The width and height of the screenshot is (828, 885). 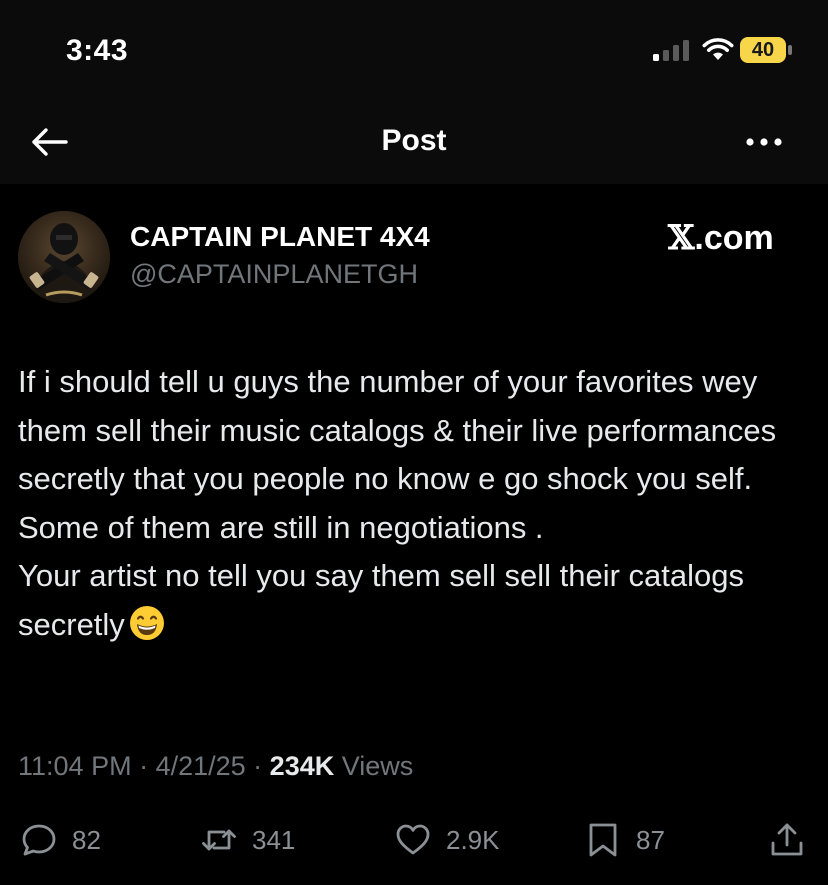 What do you see at coordinates (60, 840) in the screenshot?
I see `reply-button: 82` at bounding box center [60, 840].